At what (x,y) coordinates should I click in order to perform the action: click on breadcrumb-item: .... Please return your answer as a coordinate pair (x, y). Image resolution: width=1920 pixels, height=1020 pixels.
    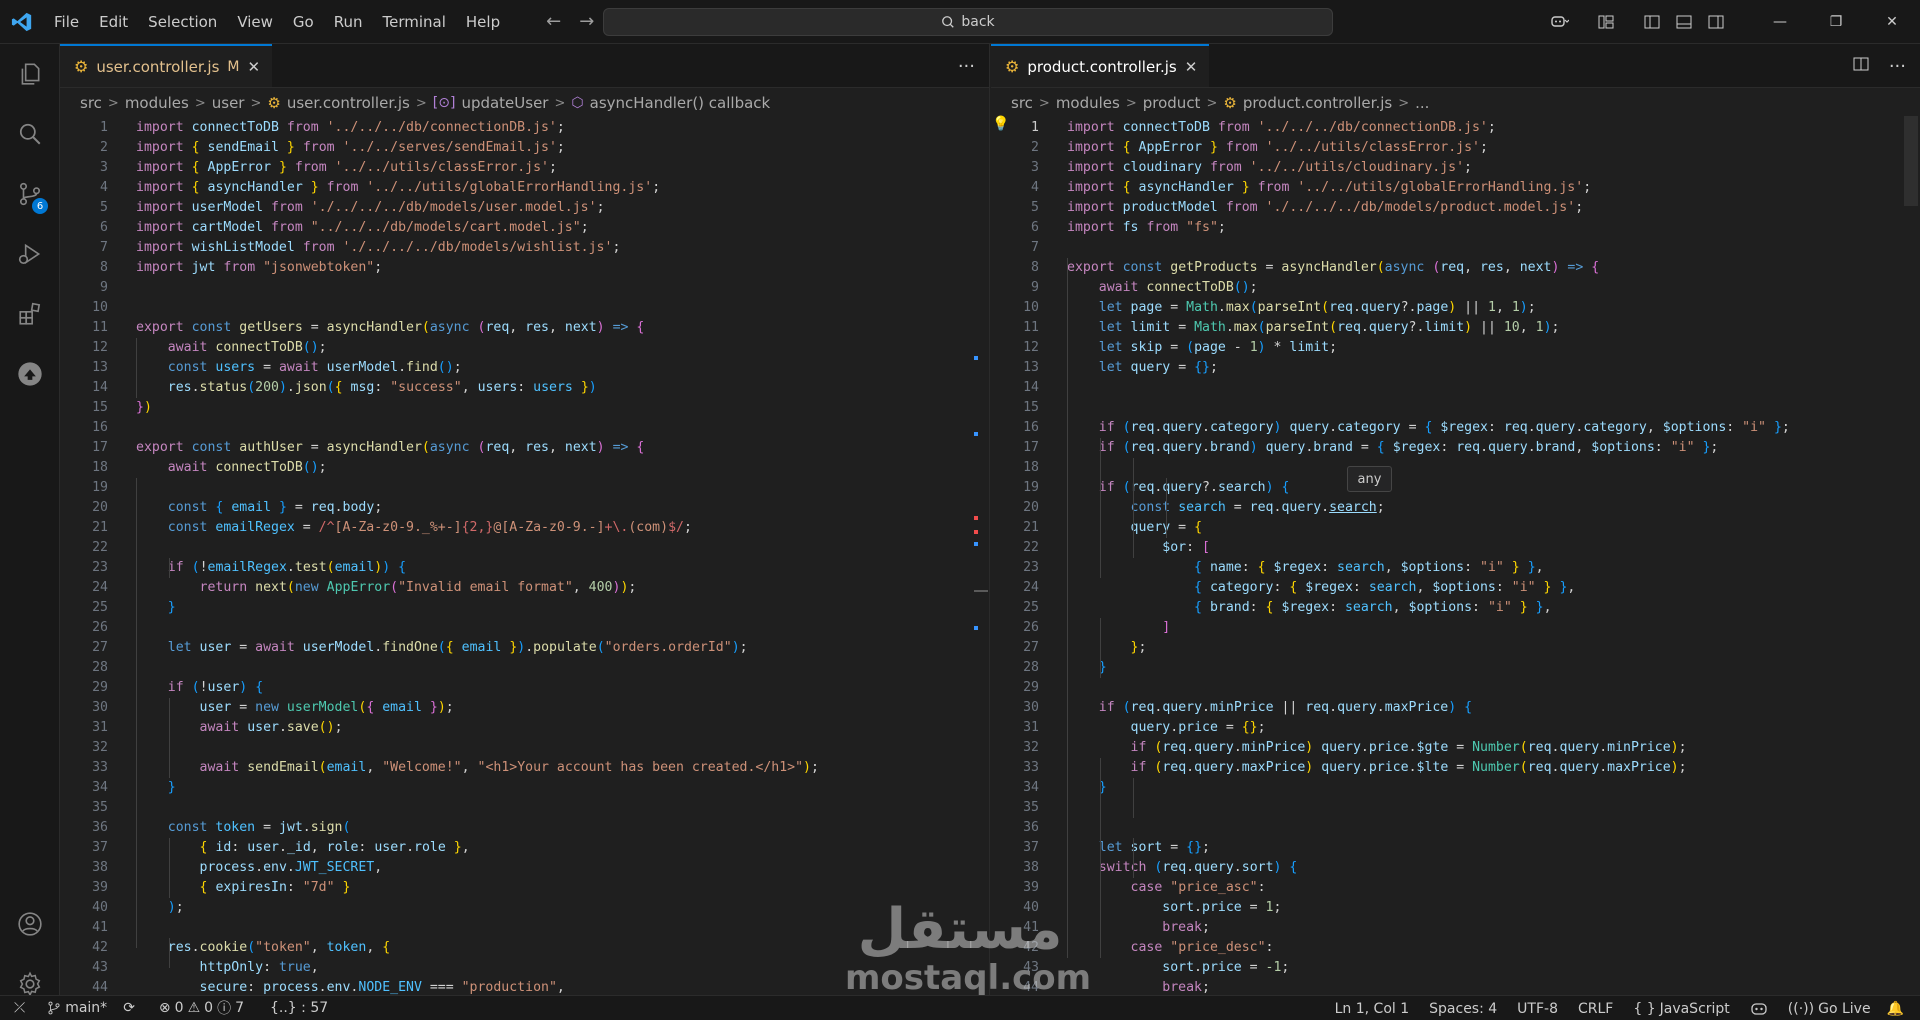
    Looking at the image, I should click on (1422, 103).